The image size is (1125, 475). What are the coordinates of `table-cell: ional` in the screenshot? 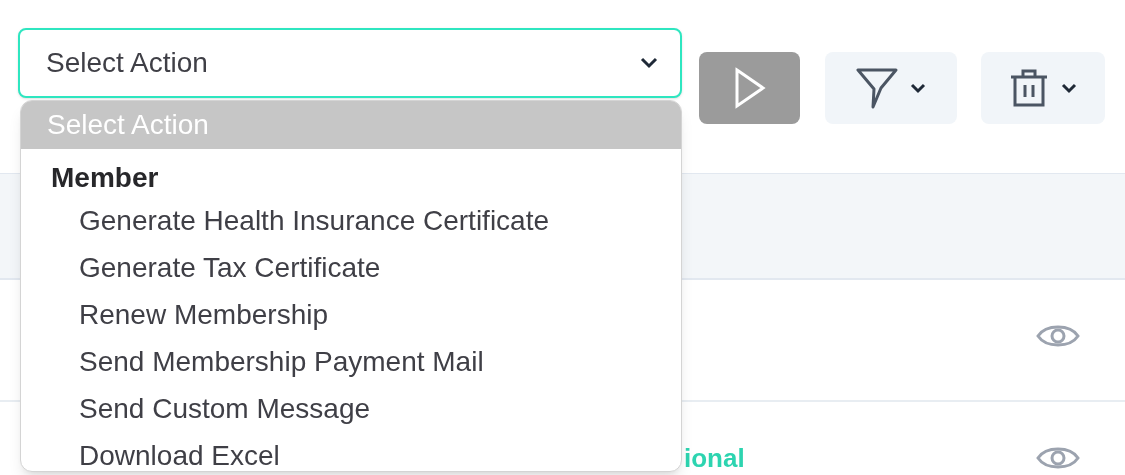 It's located at (714, 458).